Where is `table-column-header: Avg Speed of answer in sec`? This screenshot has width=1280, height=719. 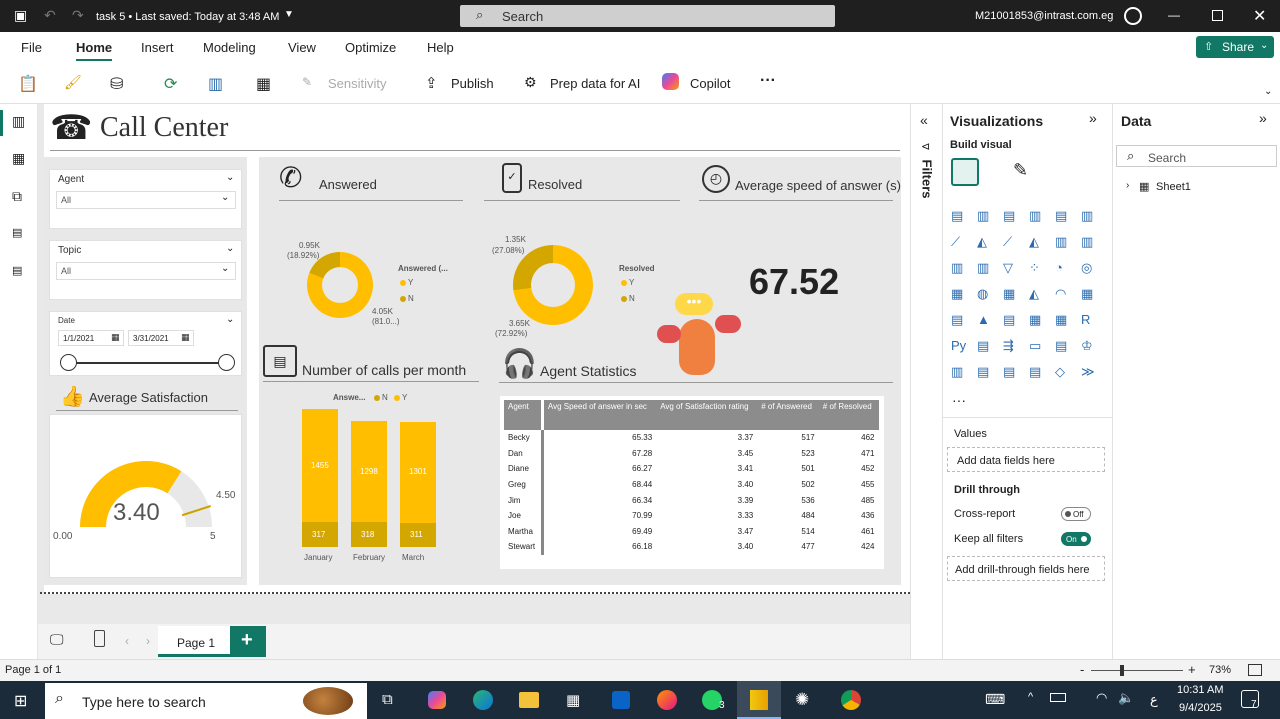
table-column-header: Avg Speed of answer in sec is located at coordinates (599, 415).